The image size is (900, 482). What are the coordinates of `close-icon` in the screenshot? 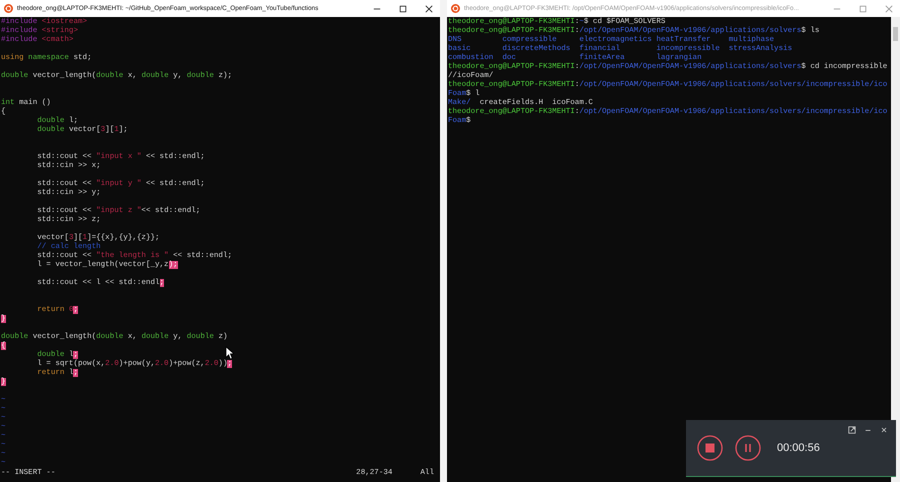 It's located at (429, 8).